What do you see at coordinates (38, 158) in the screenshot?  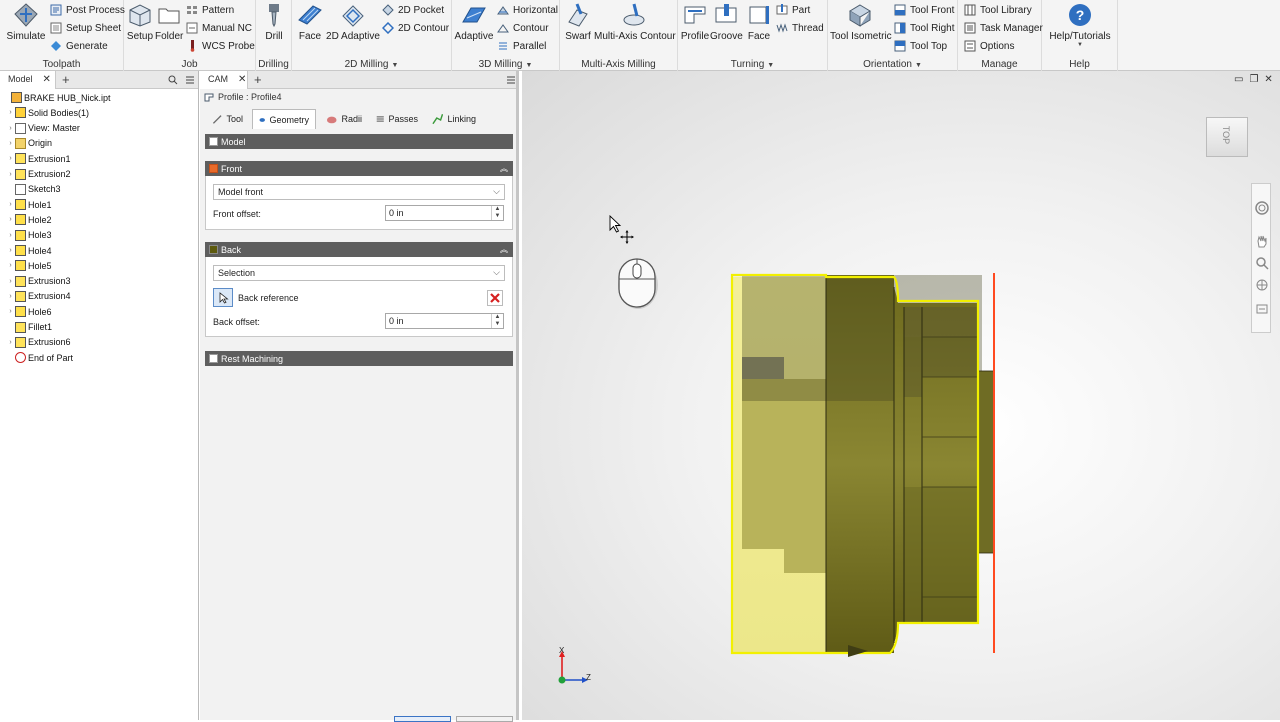 I see `model-tree-item: › Extrusion1` at bounding box center [38, 158].